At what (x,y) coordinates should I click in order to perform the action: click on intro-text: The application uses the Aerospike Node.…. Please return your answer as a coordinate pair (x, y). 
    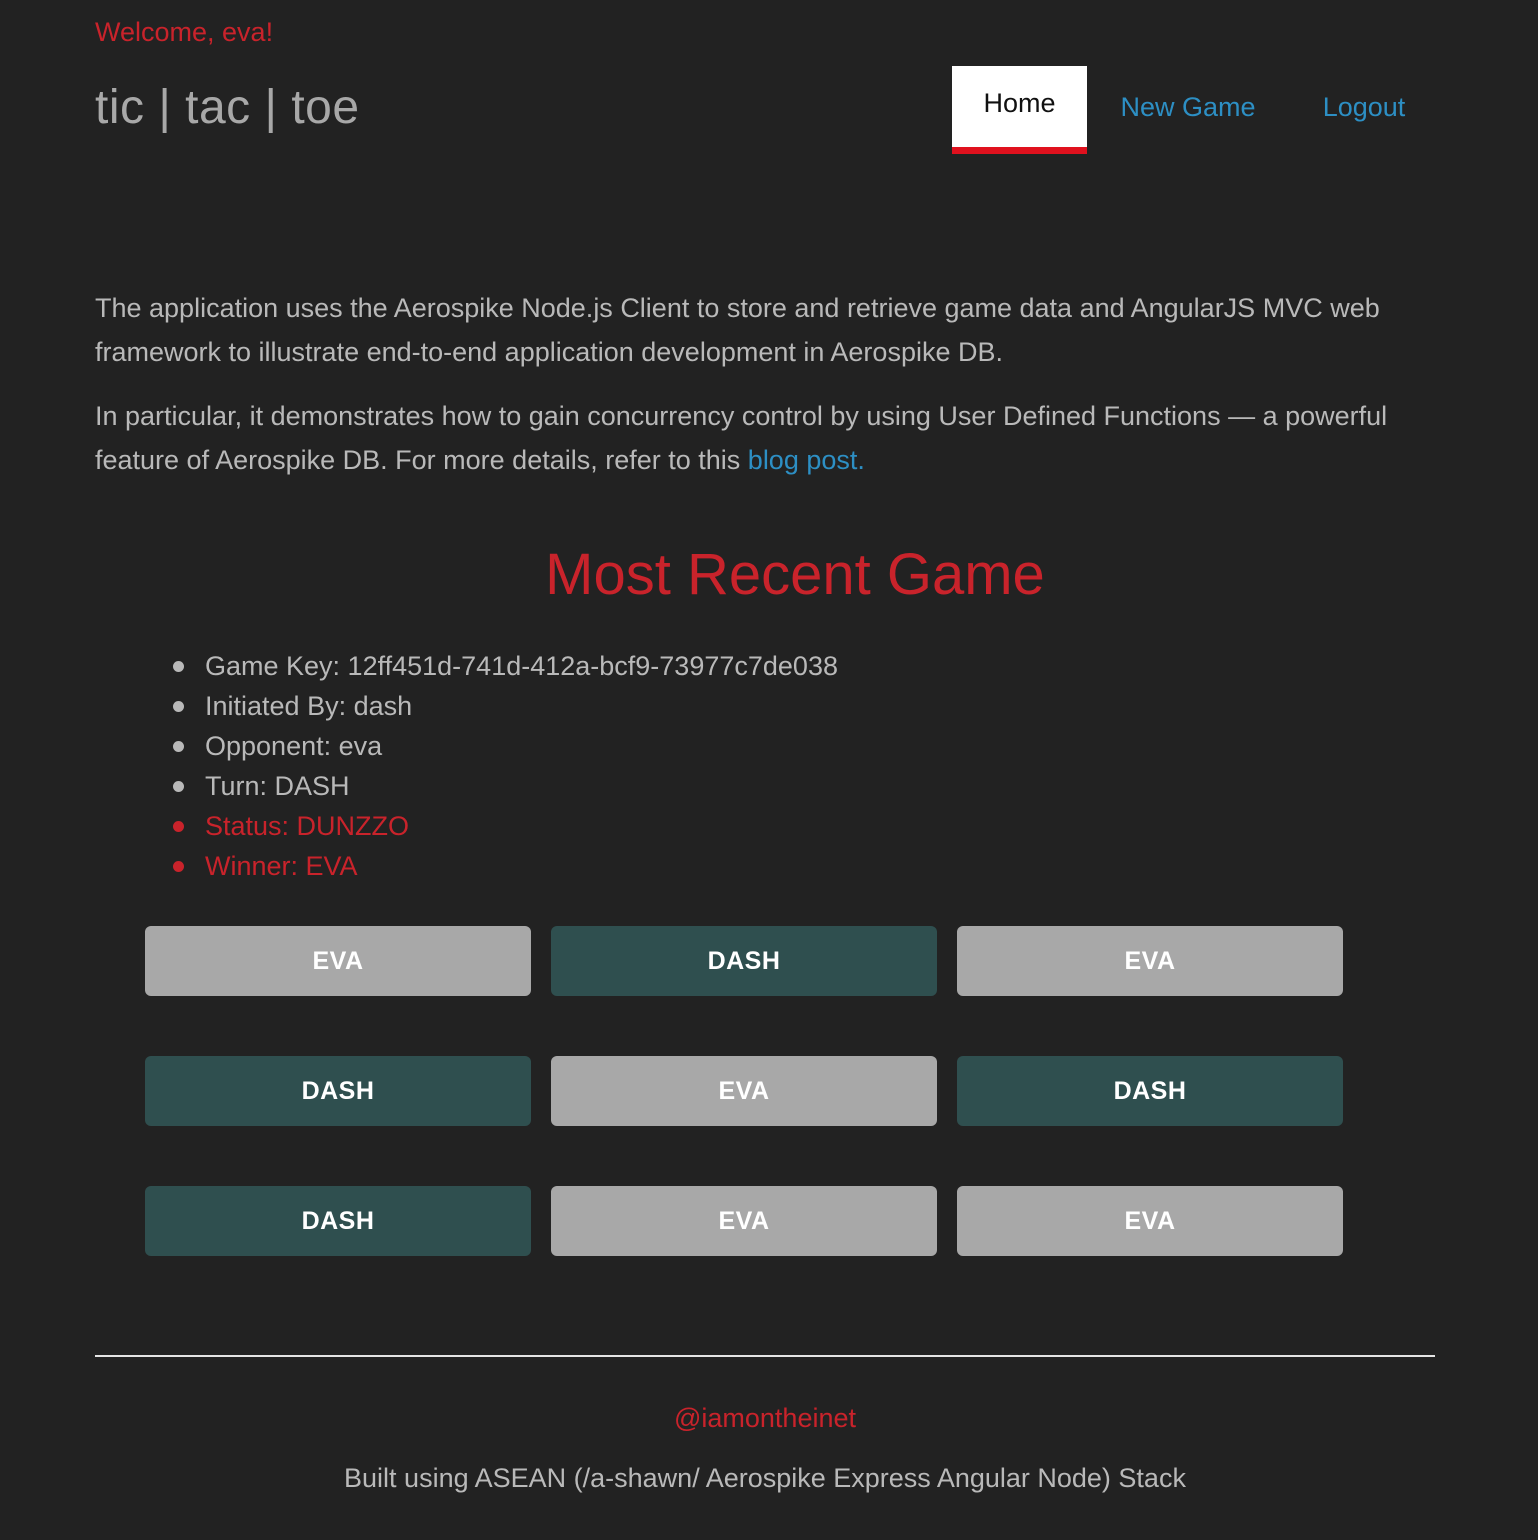
    Looking at the image, I should click on (765, 394).